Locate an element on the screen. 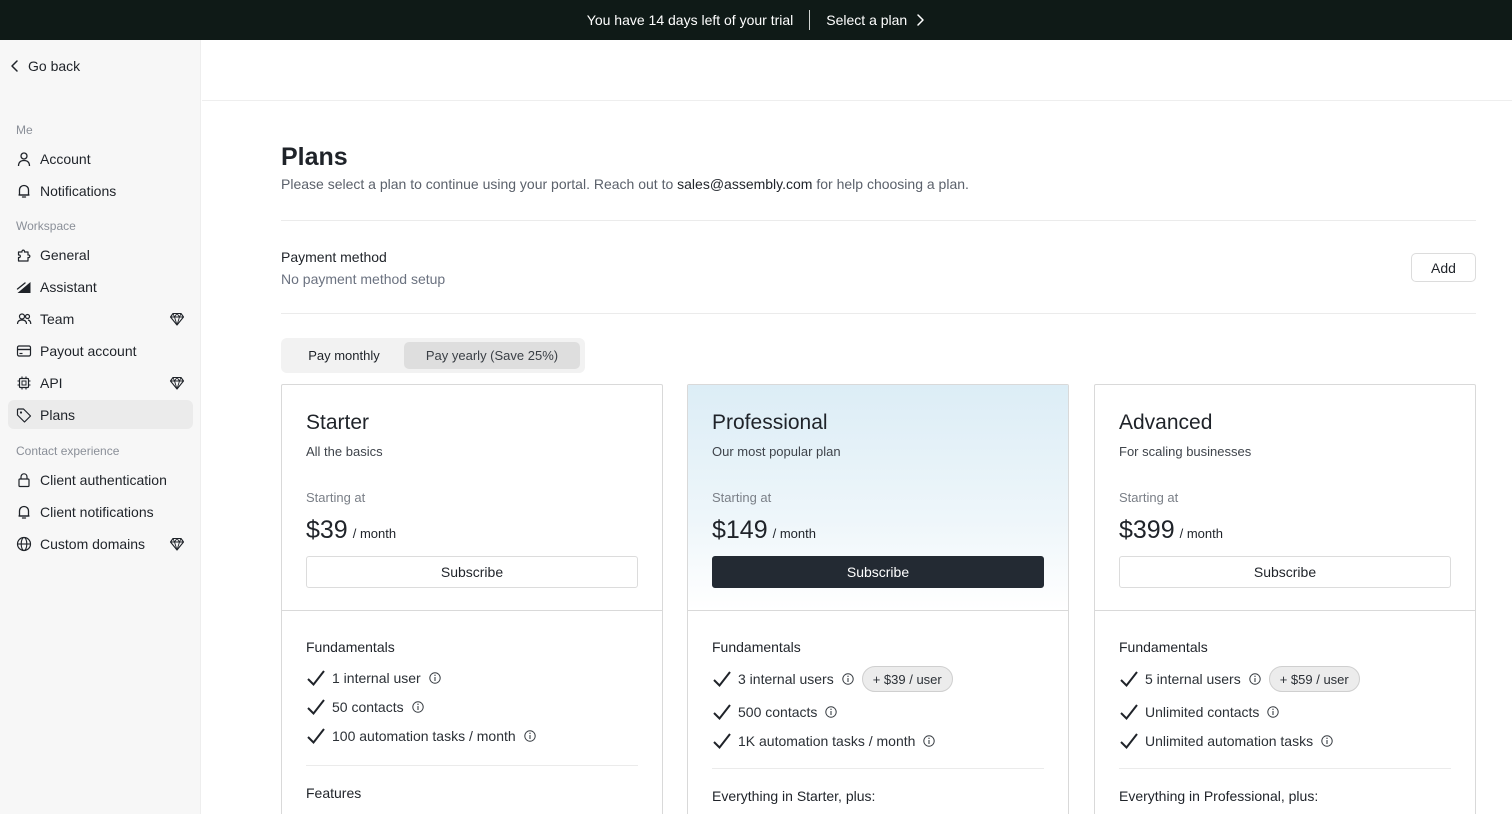 The height and width of the screenshot is (814, 1512). feature-label: 1K automation tasks / month is located at coordinates (827, 741).